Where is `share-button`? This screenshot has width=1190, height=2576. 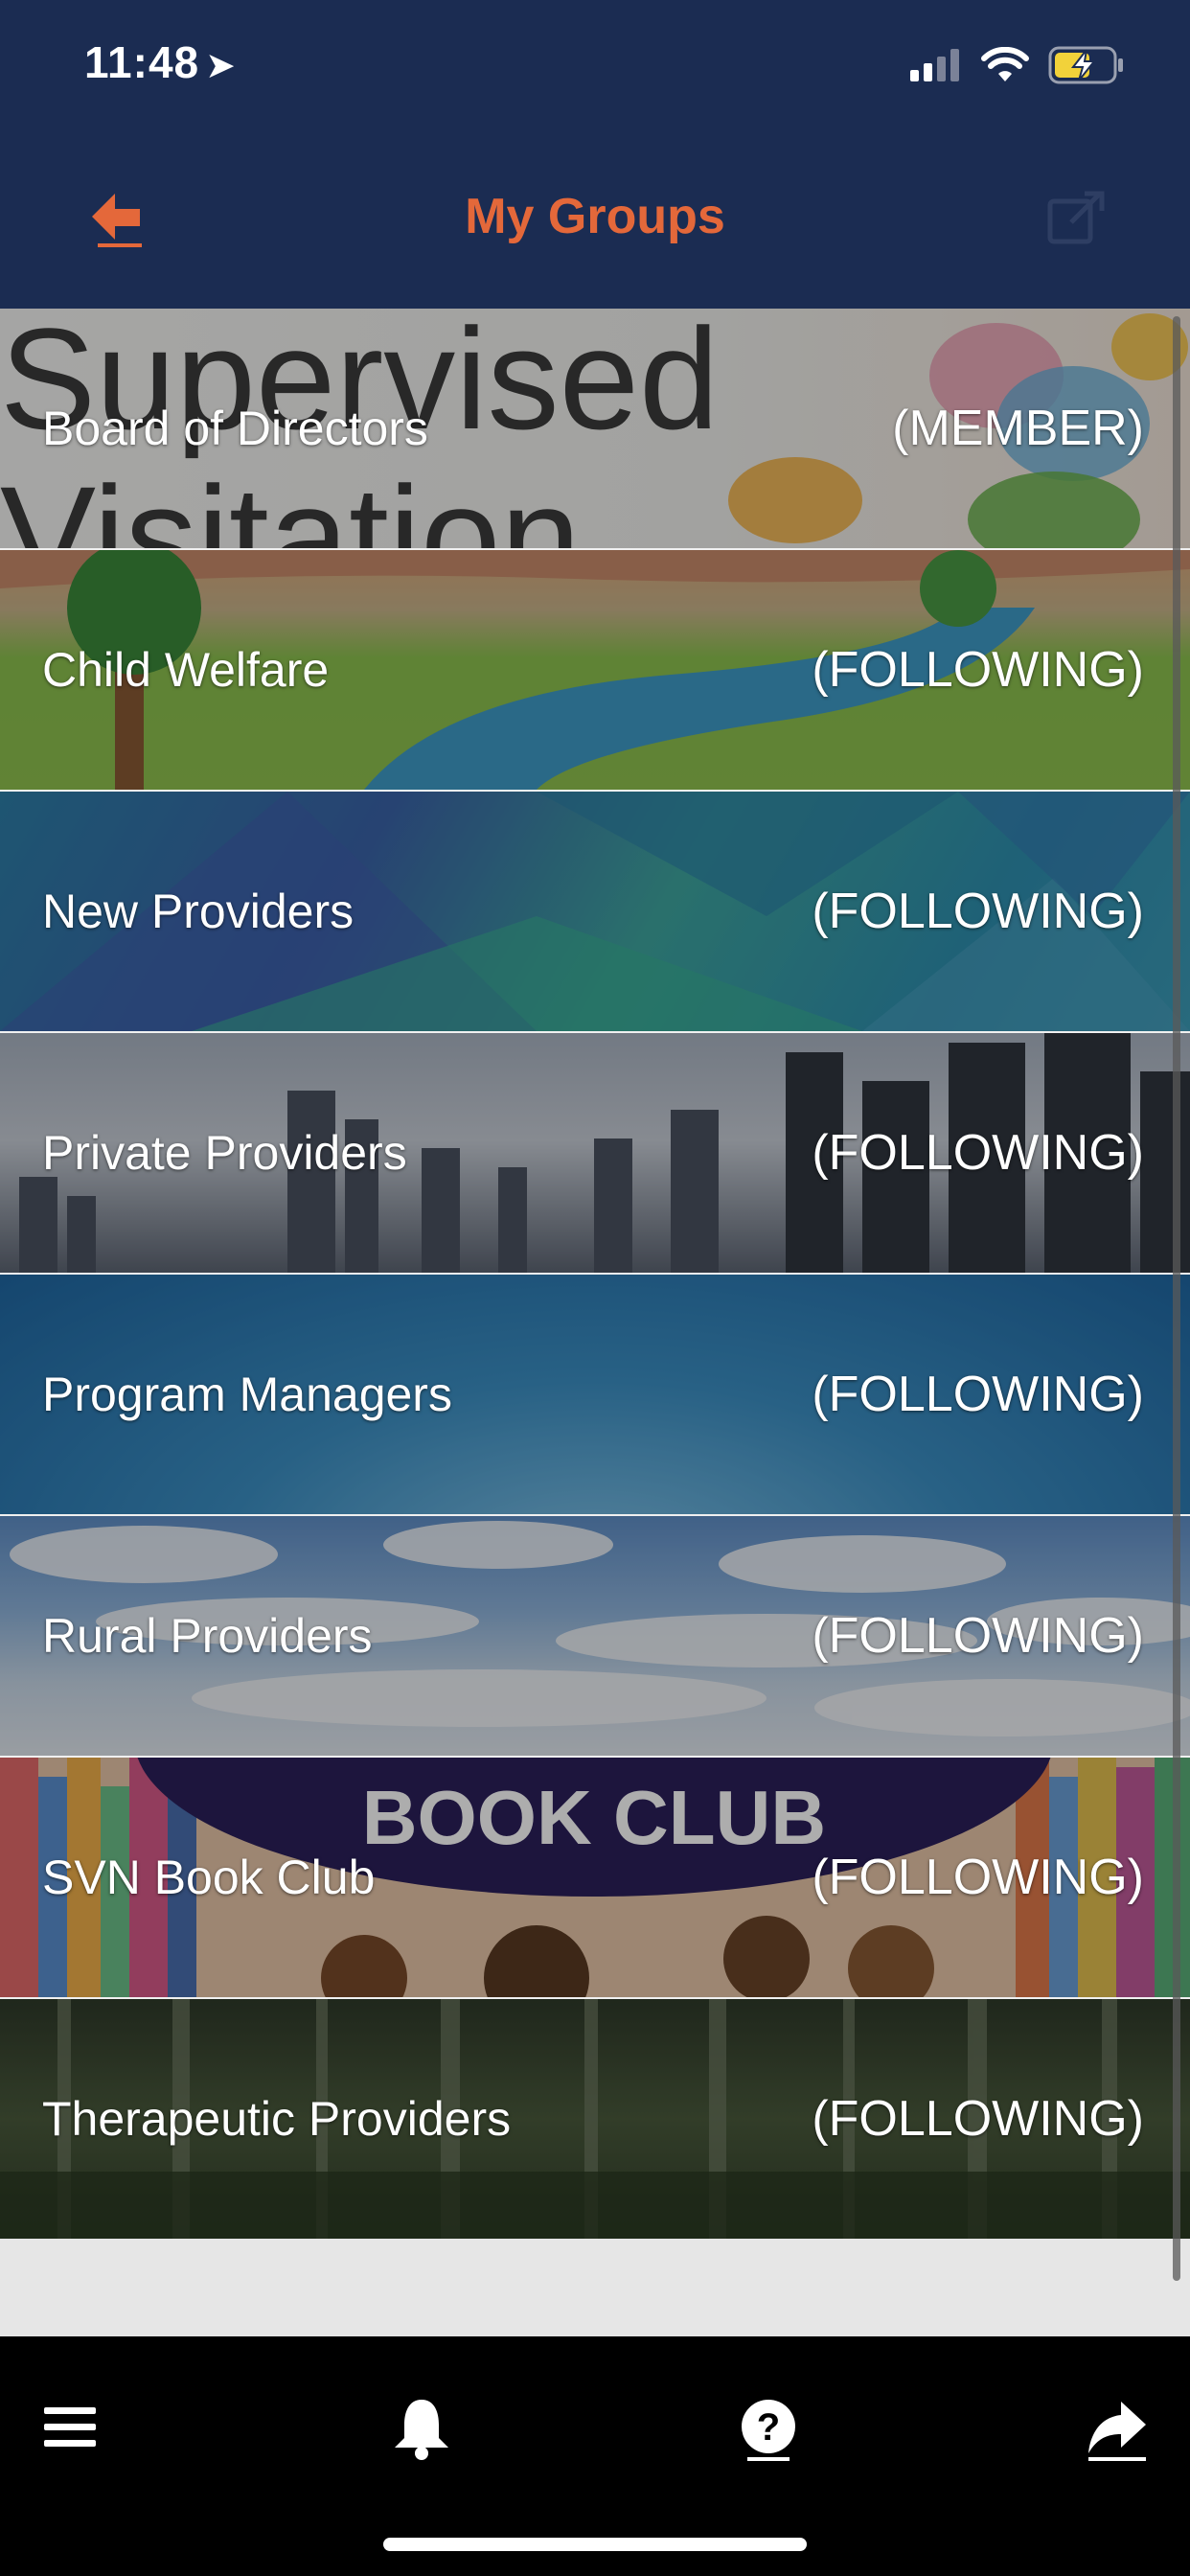
share-button is located at coordinates (1077, 216).